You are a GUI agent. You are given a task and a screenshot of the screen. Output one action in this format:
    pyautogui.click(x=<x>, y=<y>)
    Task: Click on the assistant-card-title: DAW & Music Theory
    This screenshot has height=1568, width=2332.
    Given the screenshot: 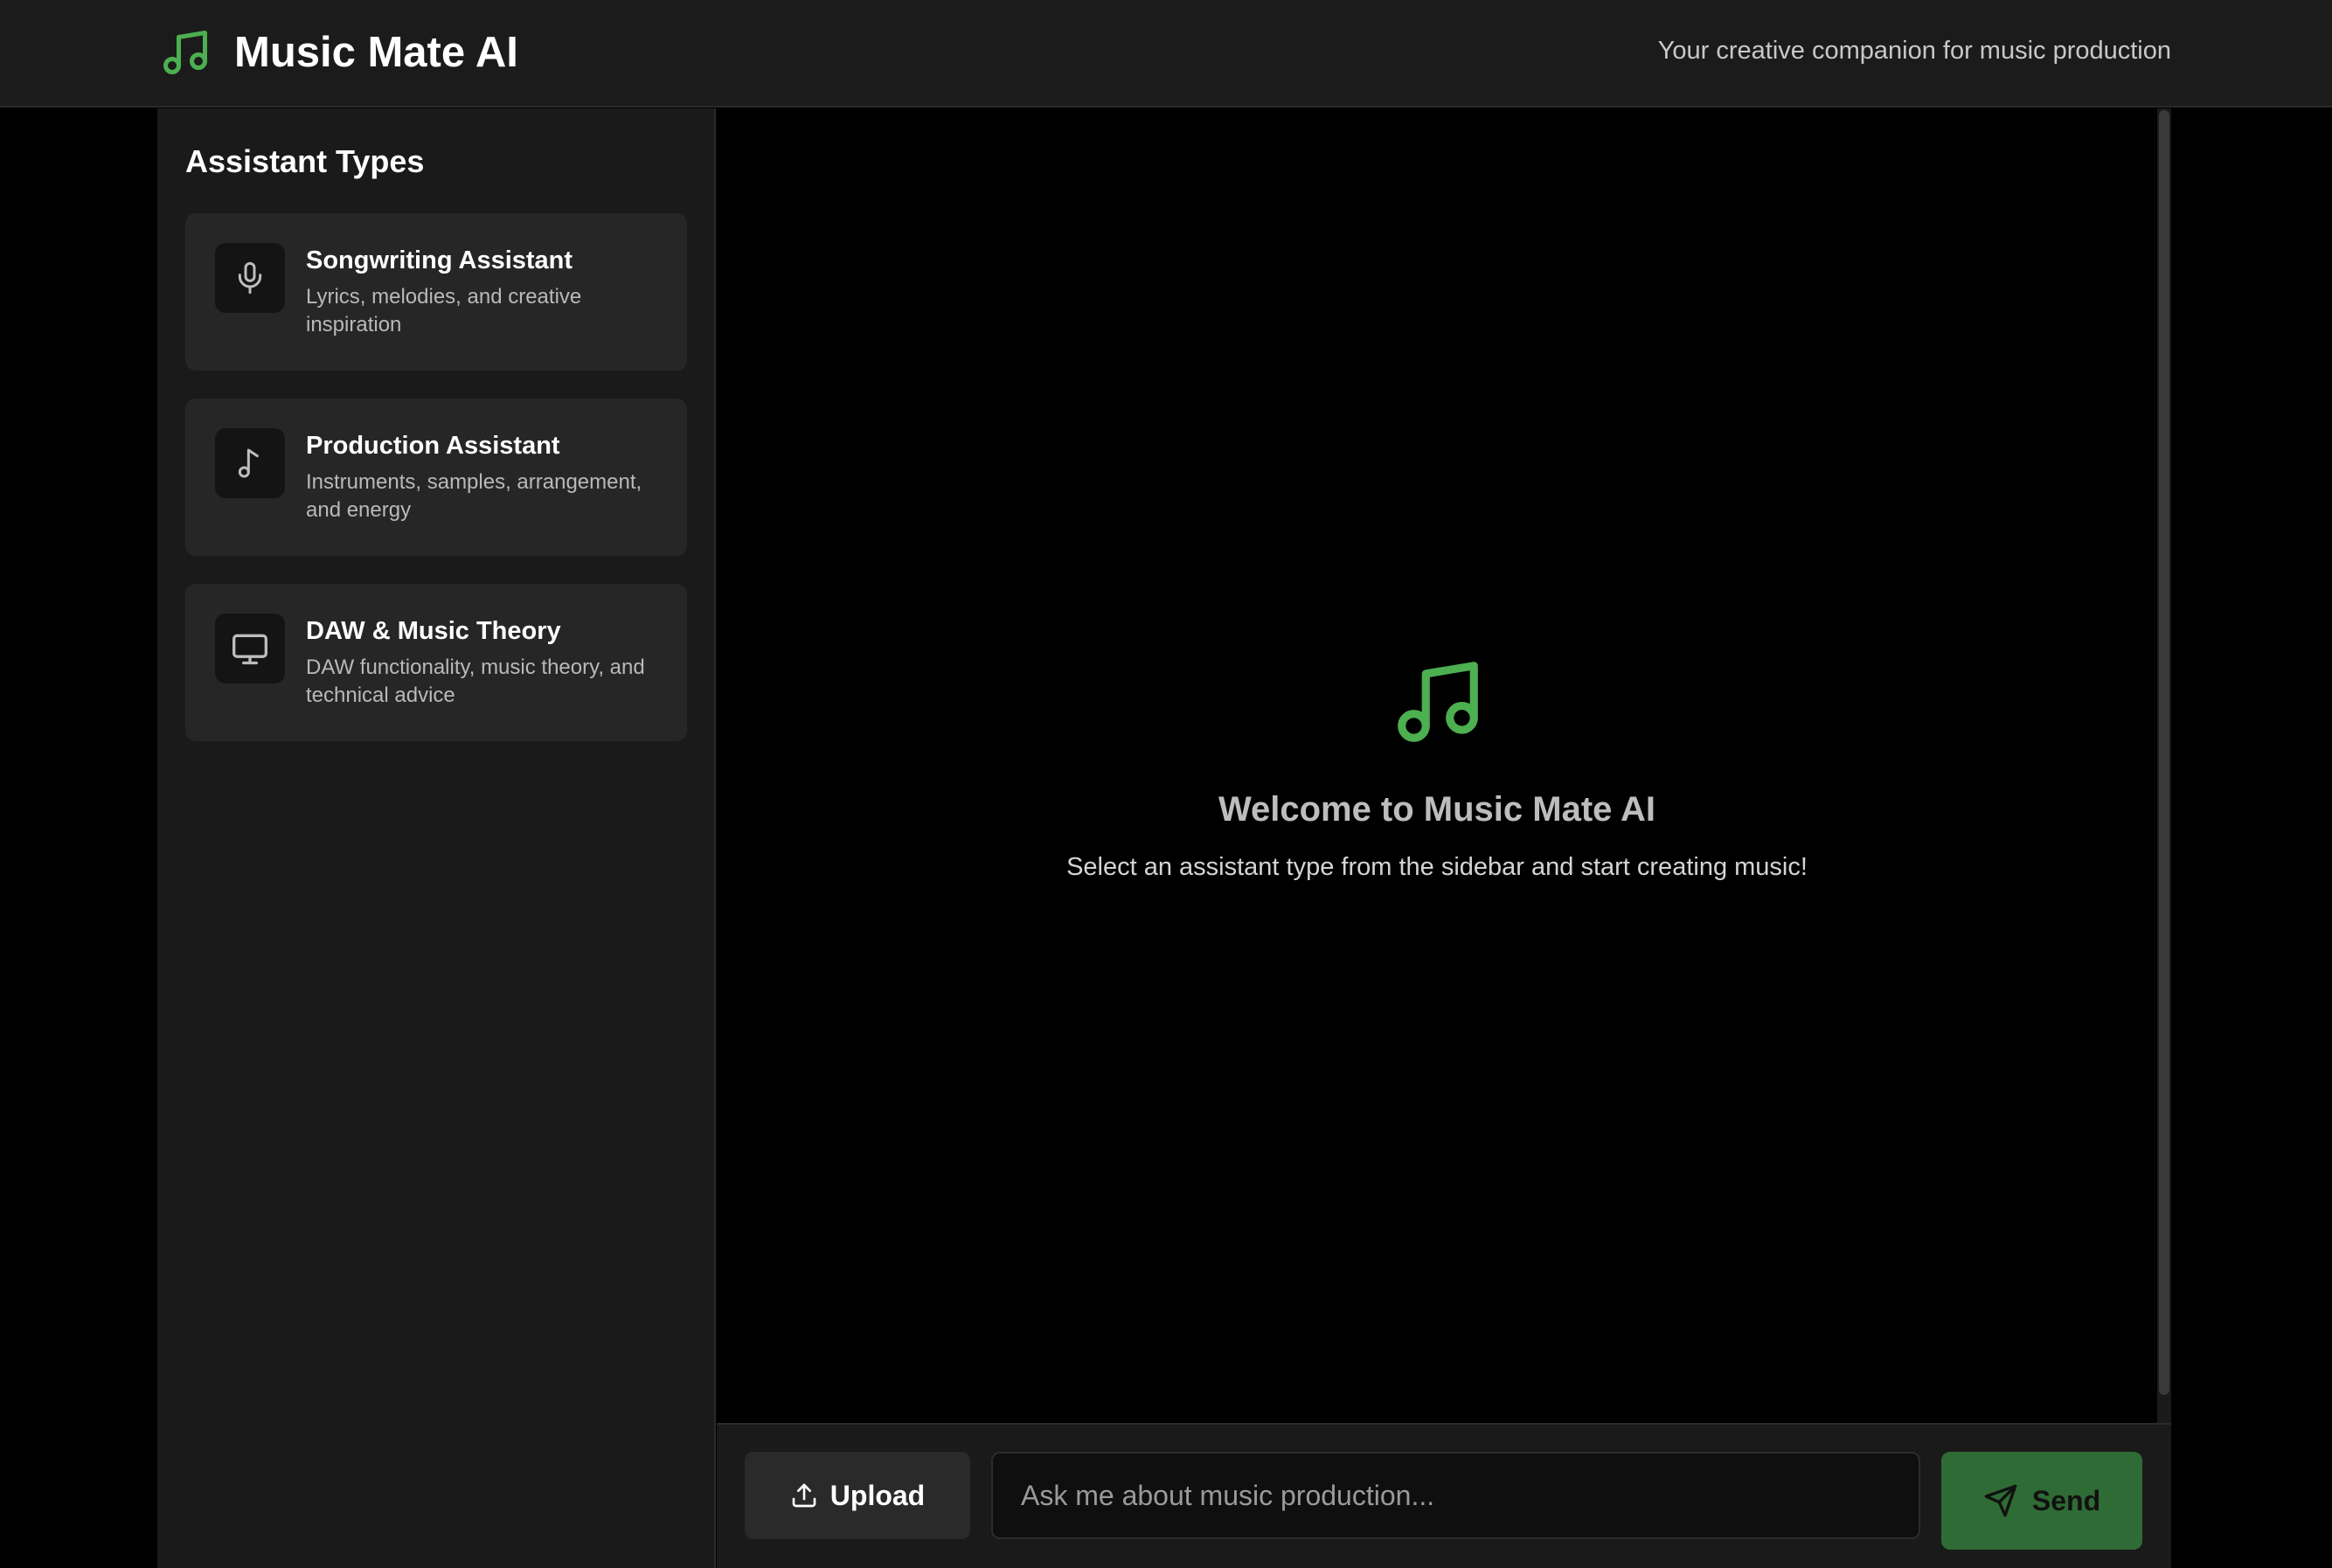 What is the action you would take?
    pyautogui.click(x=434, y=631)
    